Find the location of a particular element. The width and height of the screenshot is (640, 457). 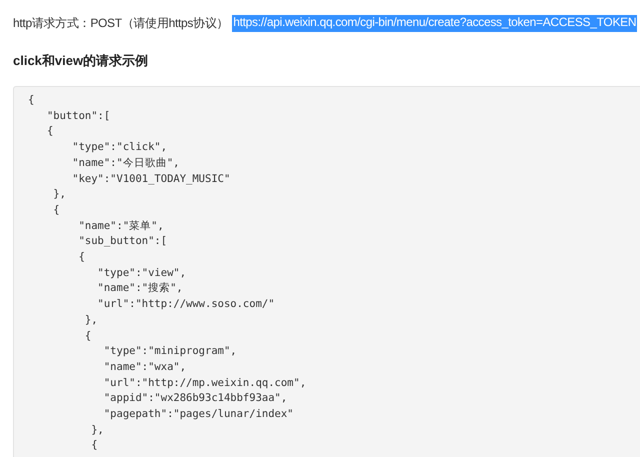

code-line: "pagepath":"pages/lunar/index" is located at coordinates (198, 414).